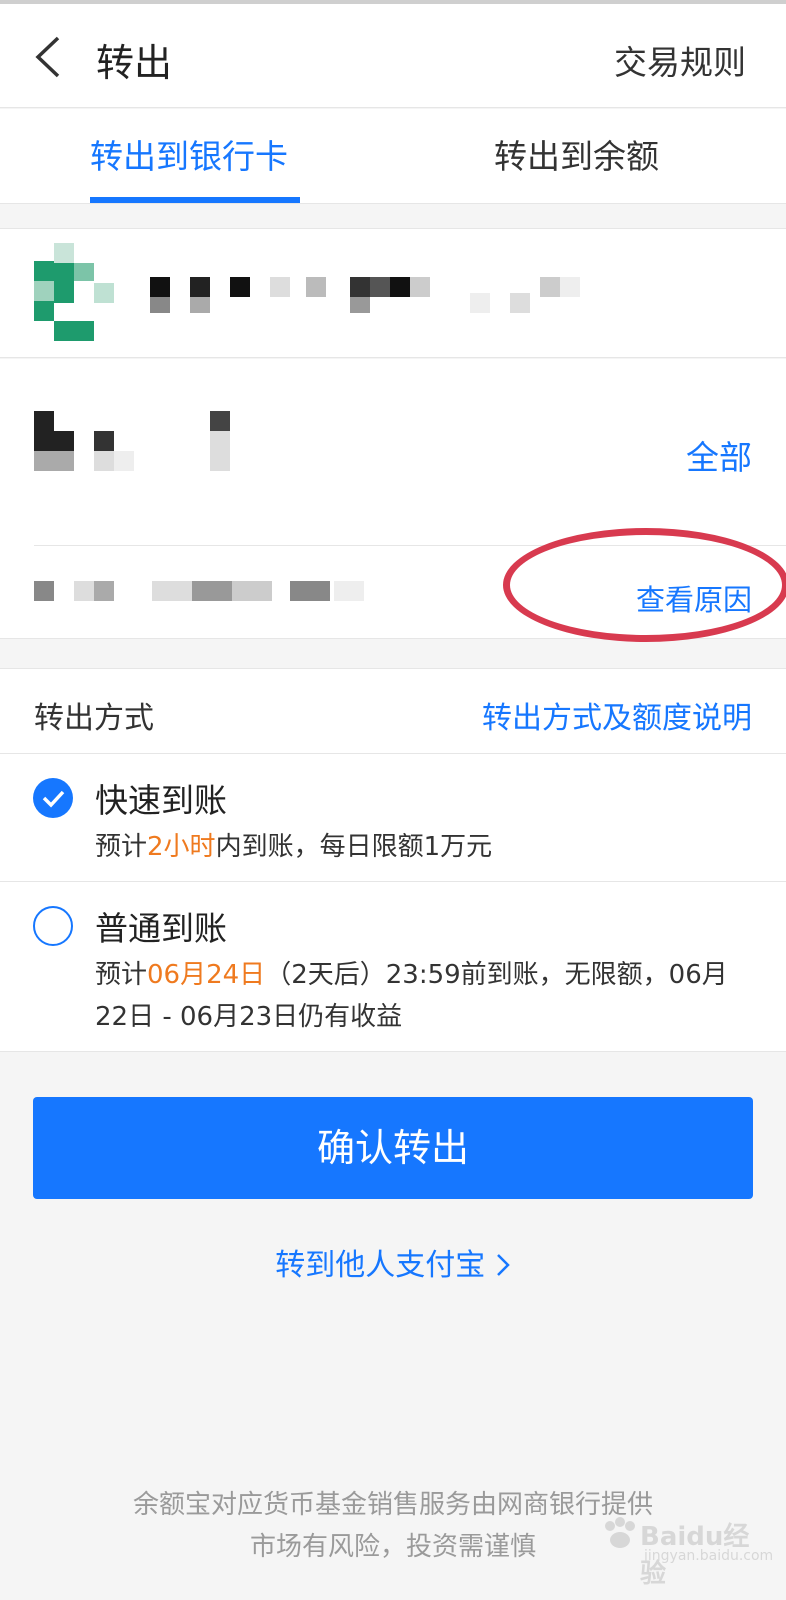  I want to click on card-name-redacted, so click(365, 295).